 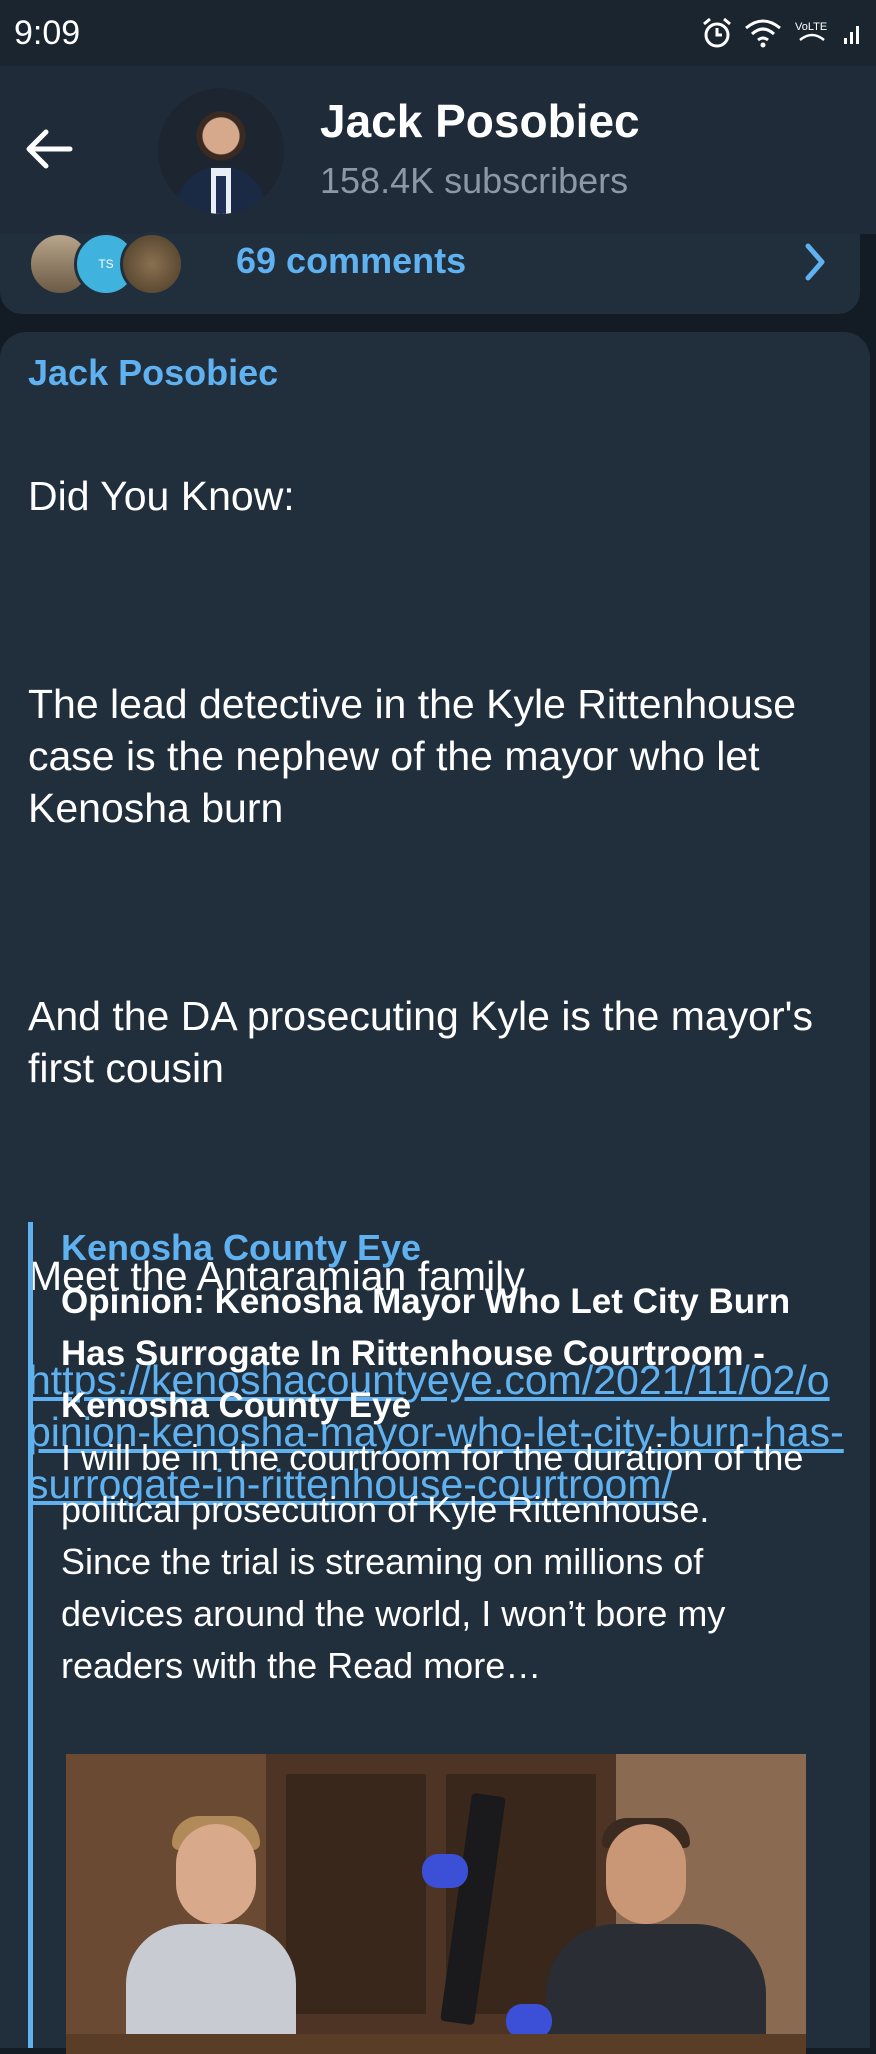 I want to click on channel-header: Jack Posobiec 158.4K subscribers, so click(x=438, y=150).